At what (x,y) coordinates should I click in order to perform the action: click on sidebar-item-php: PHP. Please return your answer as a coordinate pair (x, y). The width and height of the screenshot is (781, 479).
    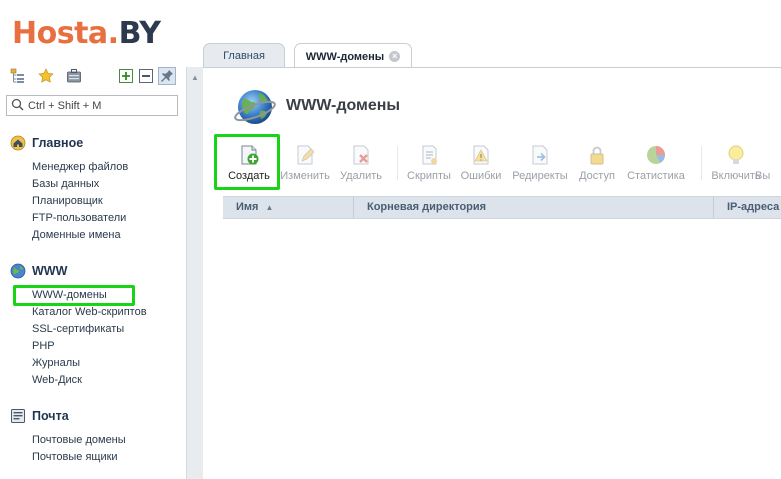
    Looking at the image, I should click on (89, 346).